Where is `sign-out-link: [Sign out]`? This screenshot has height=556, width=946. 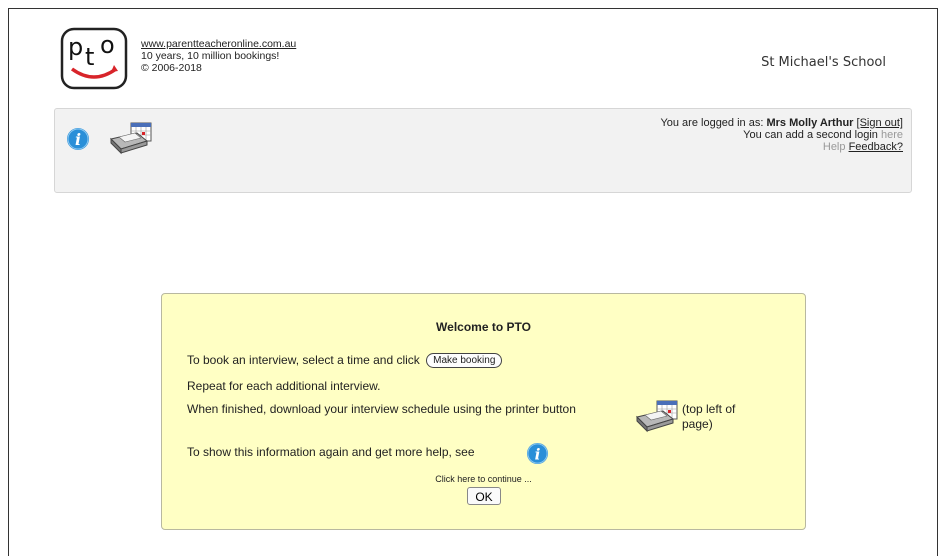
sign-out-link: [Sign out] is located at coordinates (880, 123).